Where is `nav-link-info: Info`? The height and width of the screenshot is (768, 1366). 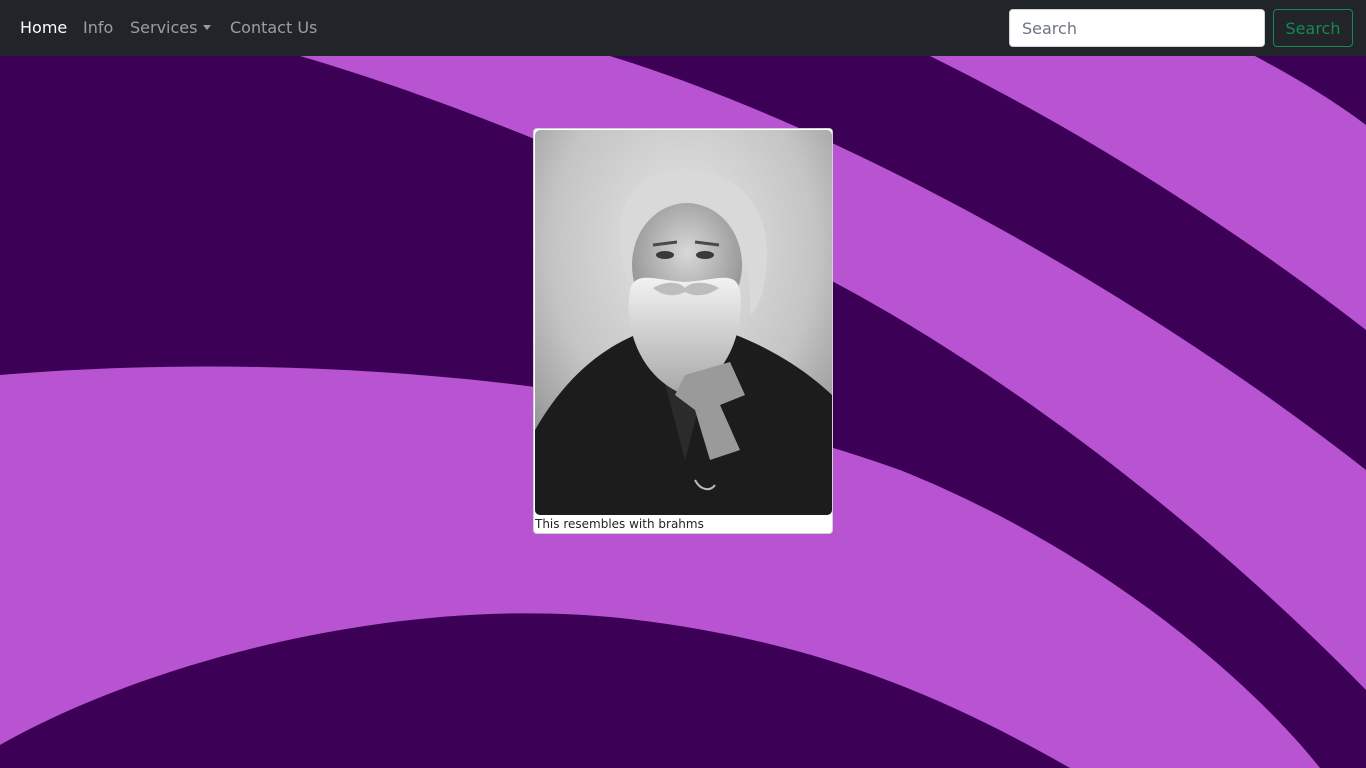
nav-link-info: Info is located at coordinates (98, 28).